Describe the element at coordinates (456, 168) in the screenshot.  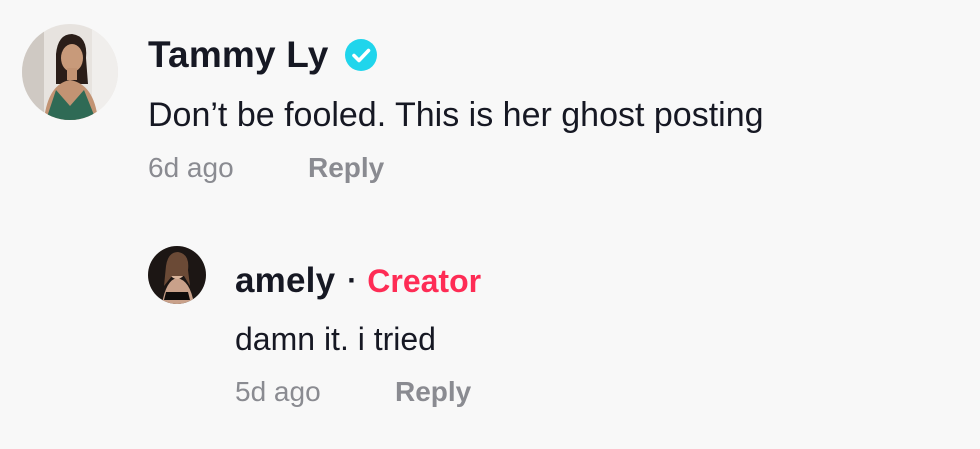
I see `comment-meta: 6d ago Reply` at that location.